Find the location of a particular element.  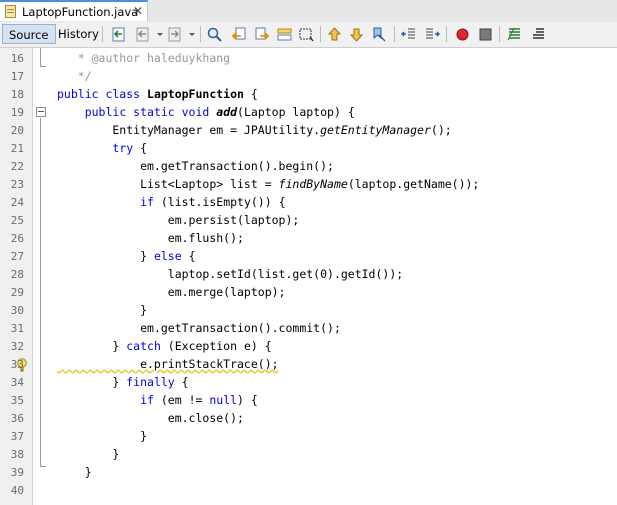

last-edit-icon is located at coordinates (118, 34).